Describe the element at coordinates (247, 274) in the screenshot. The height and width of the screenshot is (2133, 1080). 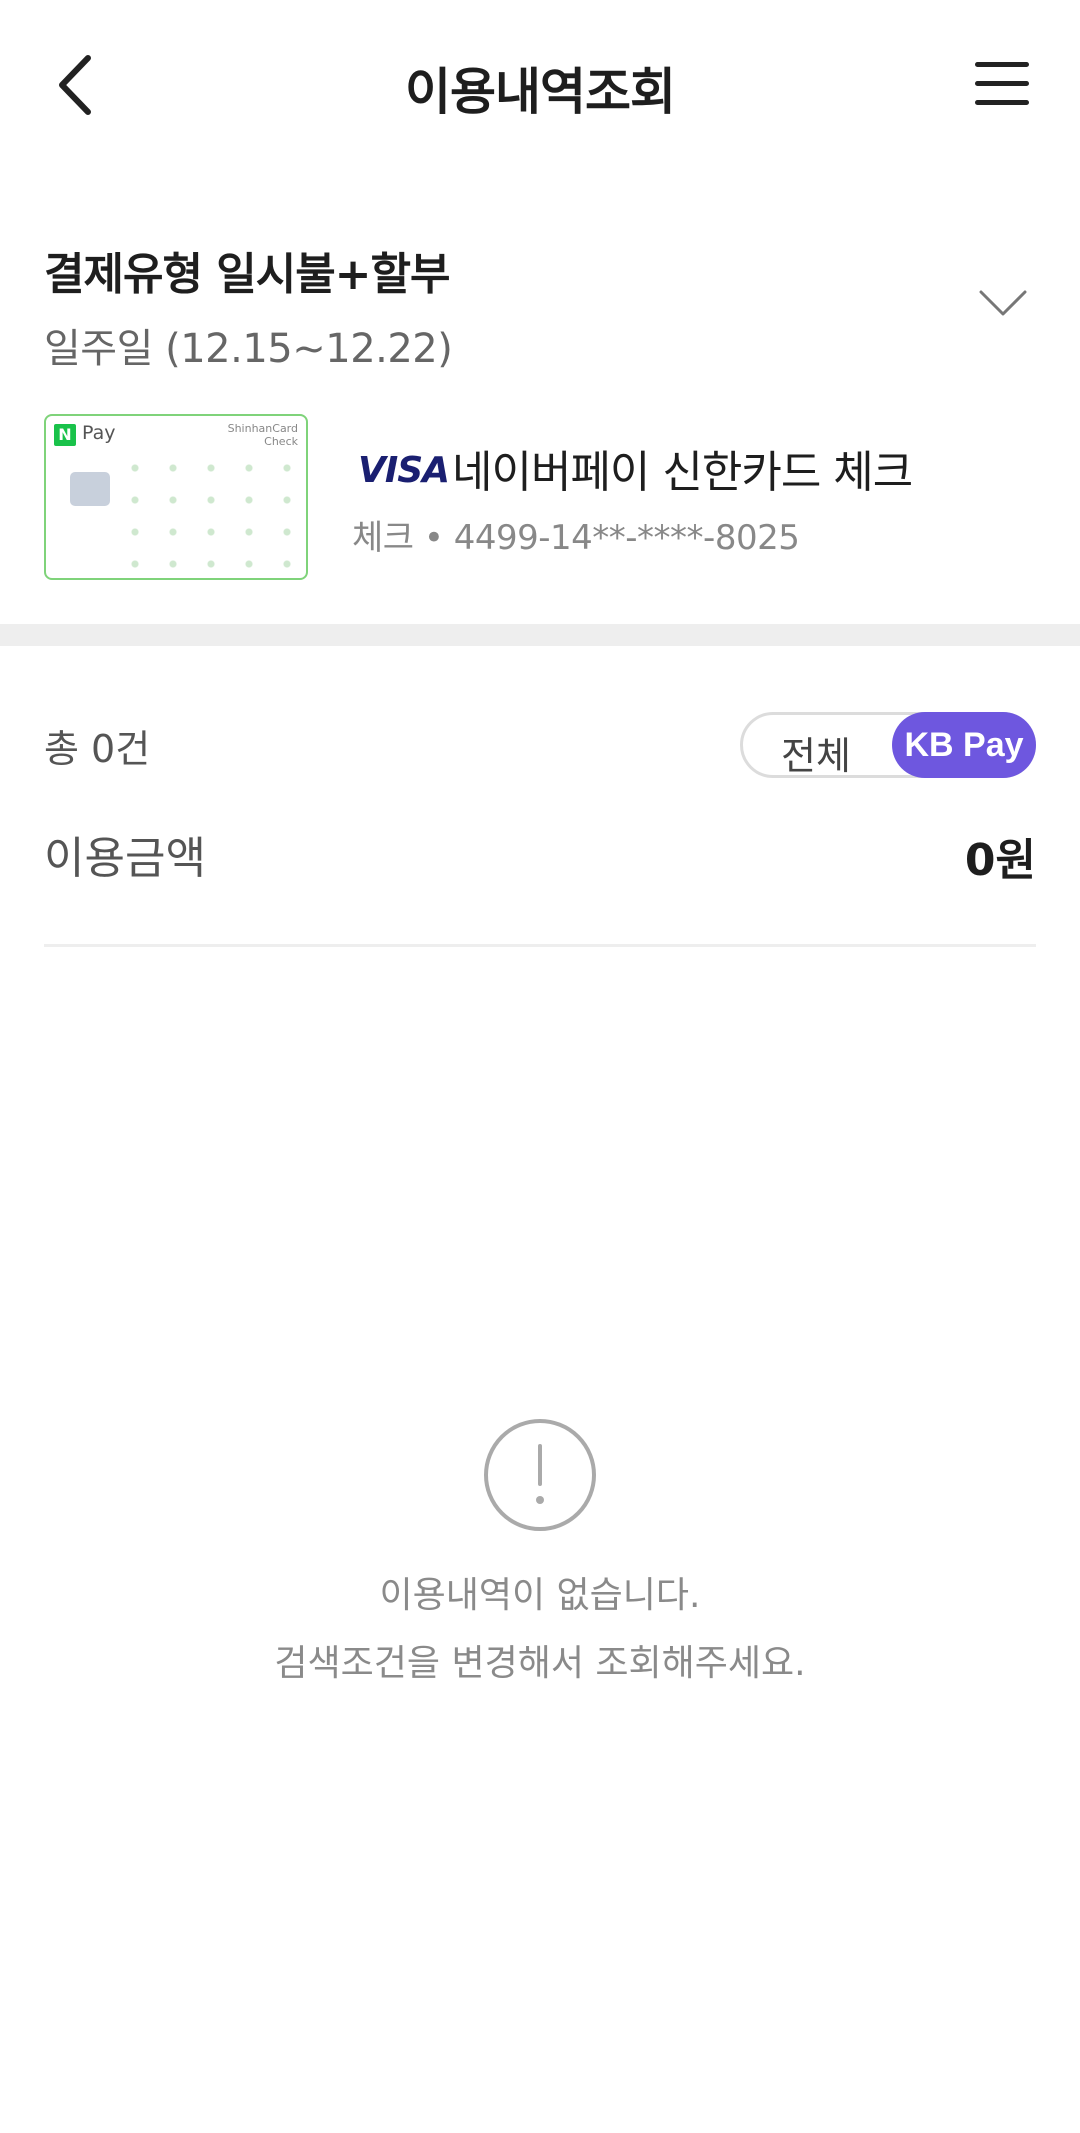
I see `payment-type-label: 결제유형 일시불+할부` at that location.